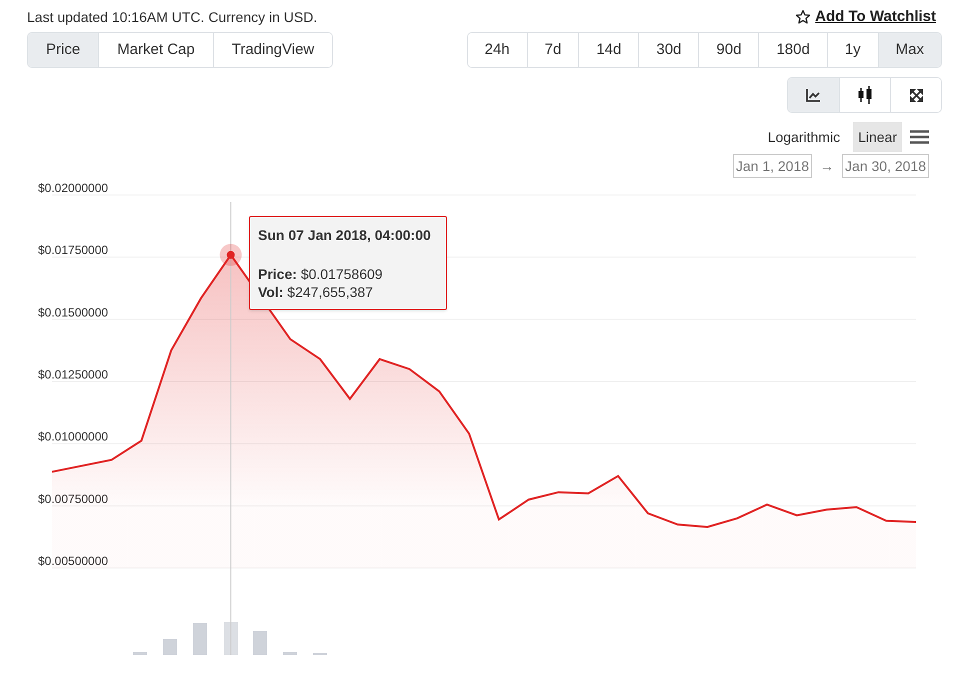 Image resolution: width=961 pixels, height=675 pixels. What do you see at coordinates (909, 50) in the screenshot?
I see `range-button: Max` at bounding box center [909, 50].